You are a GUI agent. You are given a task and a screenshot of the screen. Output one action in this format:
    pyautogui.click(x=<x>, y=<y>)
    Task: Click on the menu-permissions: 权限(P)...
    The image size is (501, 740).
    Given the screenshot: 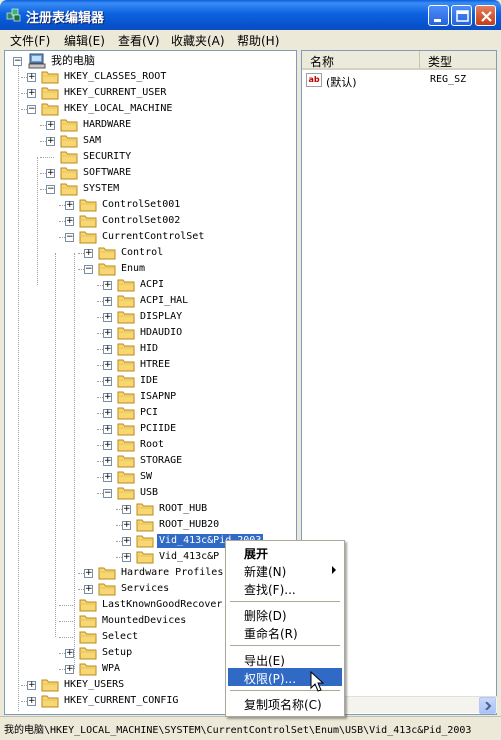 What is the action you would take?
    pyautogui.click(x=285, y=677)
    